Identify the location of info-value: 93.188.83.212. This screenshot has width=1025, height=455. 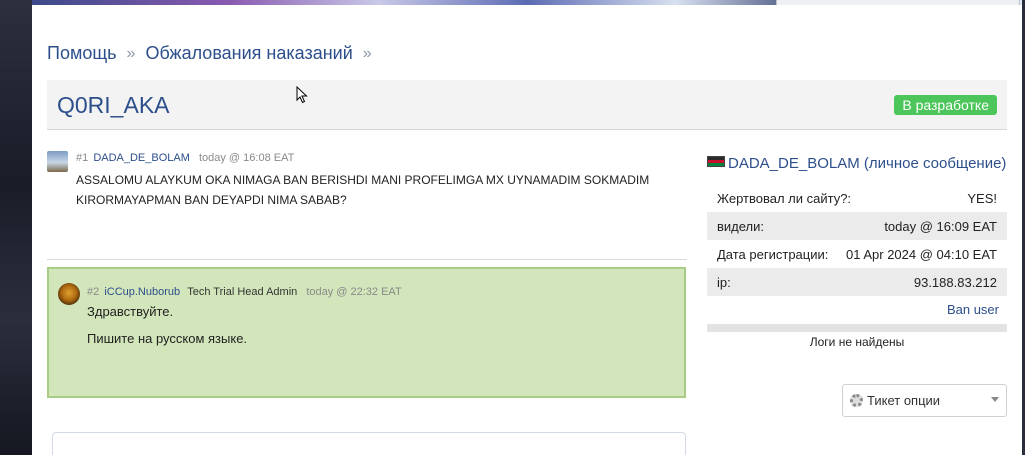
(955, 282).